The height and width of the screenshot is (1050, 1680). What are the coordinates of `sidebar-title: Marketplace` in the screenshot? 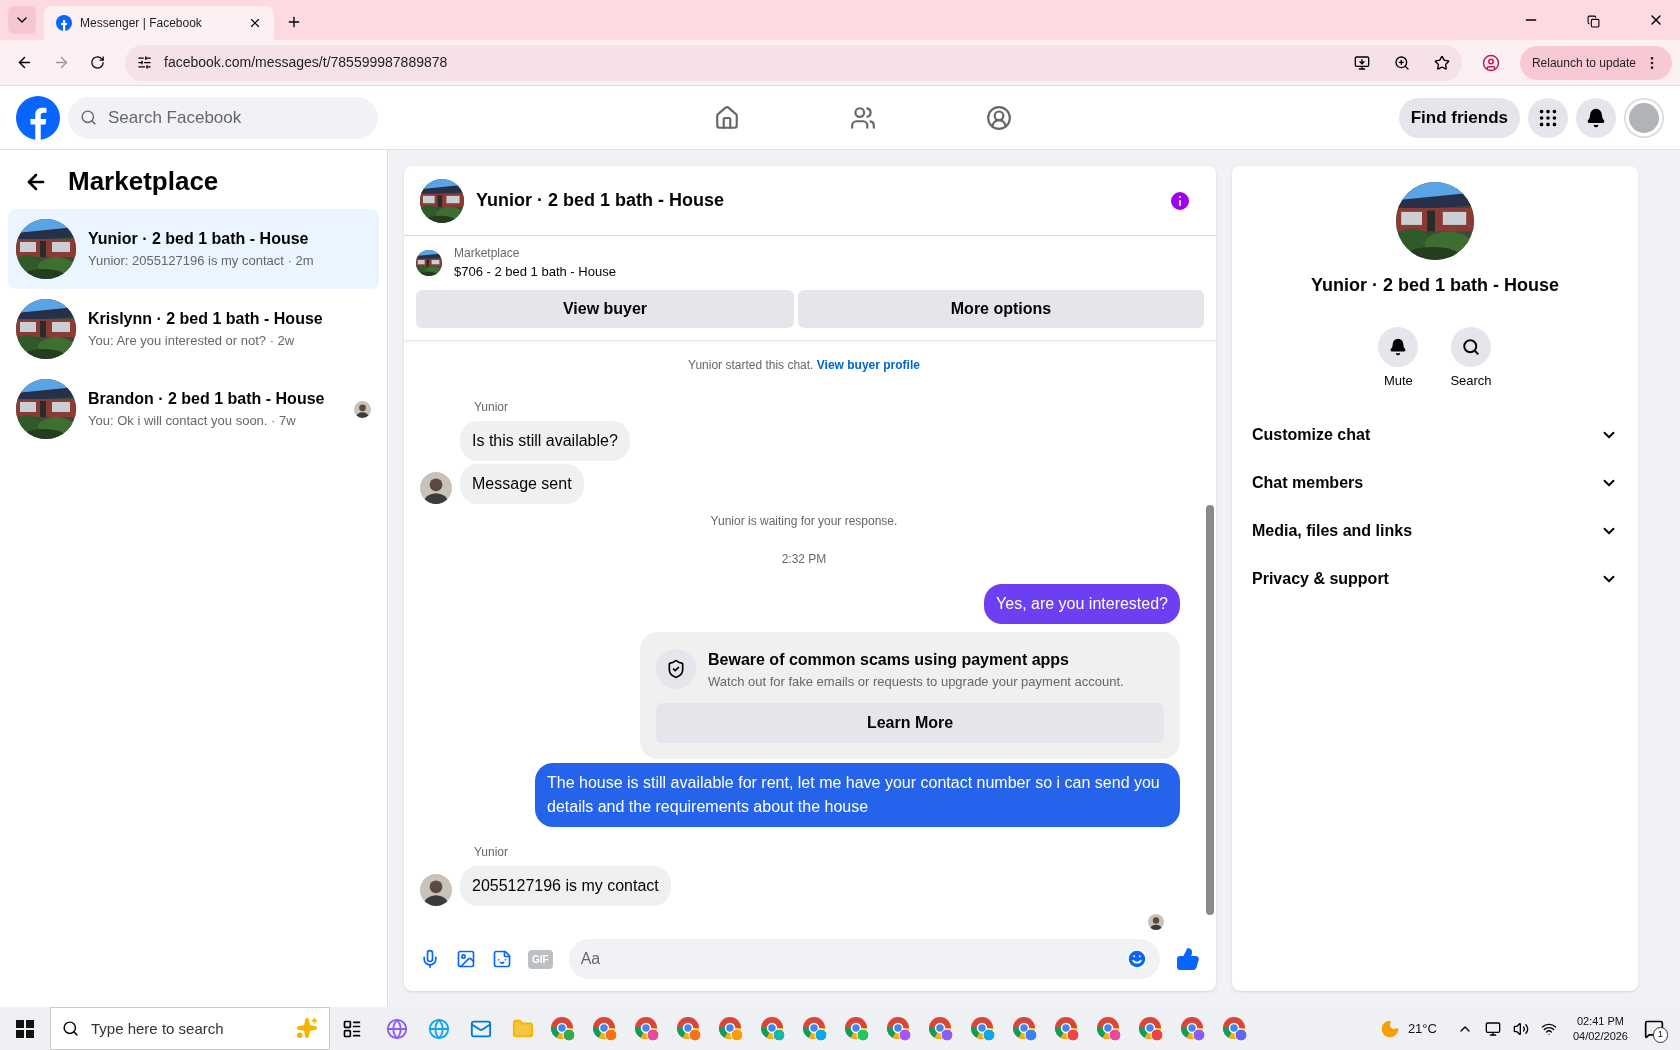 It's located at (143, 181).